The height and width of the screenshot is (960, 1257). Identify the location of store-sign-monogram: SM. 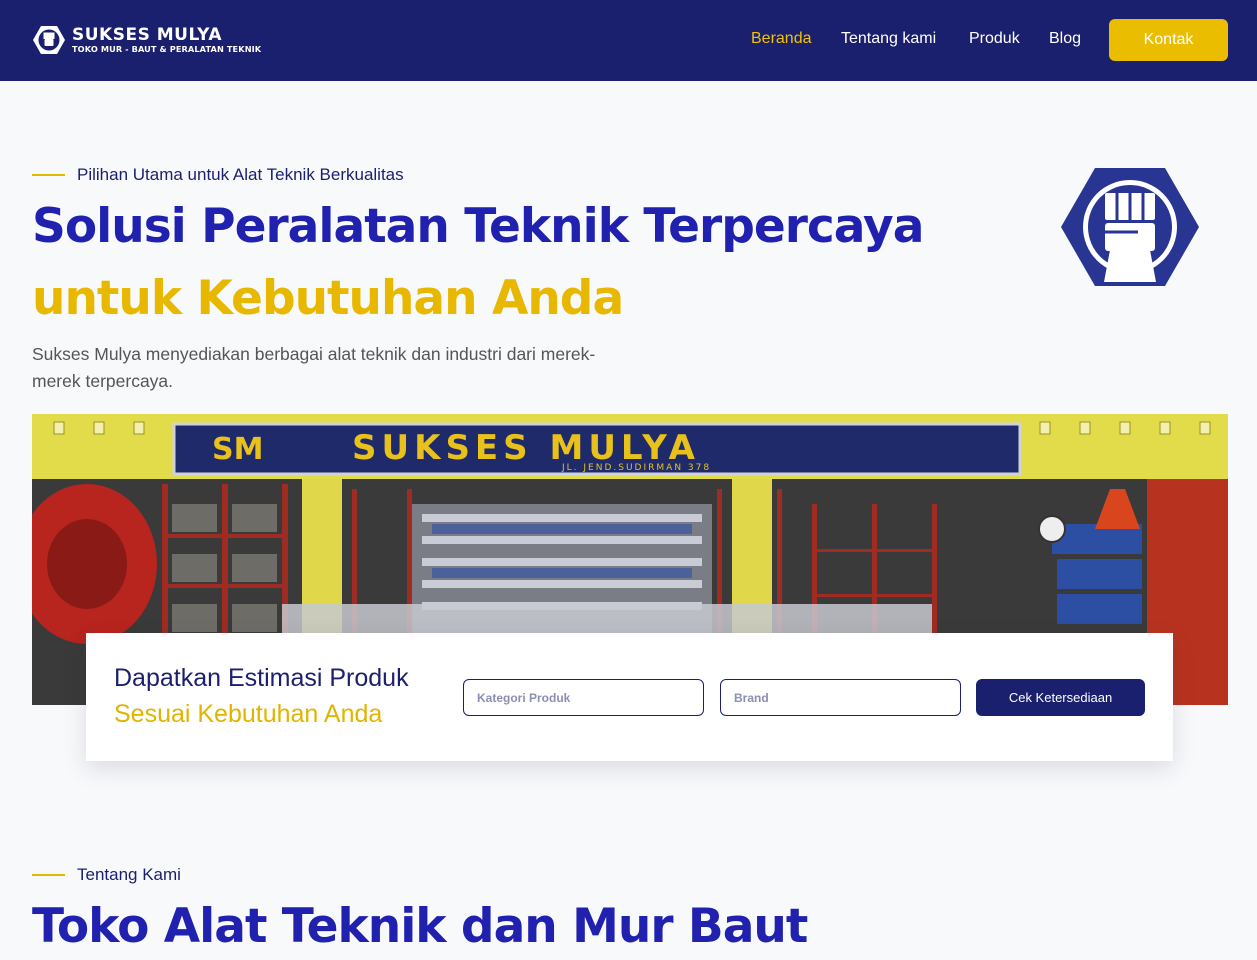
(237, 449).